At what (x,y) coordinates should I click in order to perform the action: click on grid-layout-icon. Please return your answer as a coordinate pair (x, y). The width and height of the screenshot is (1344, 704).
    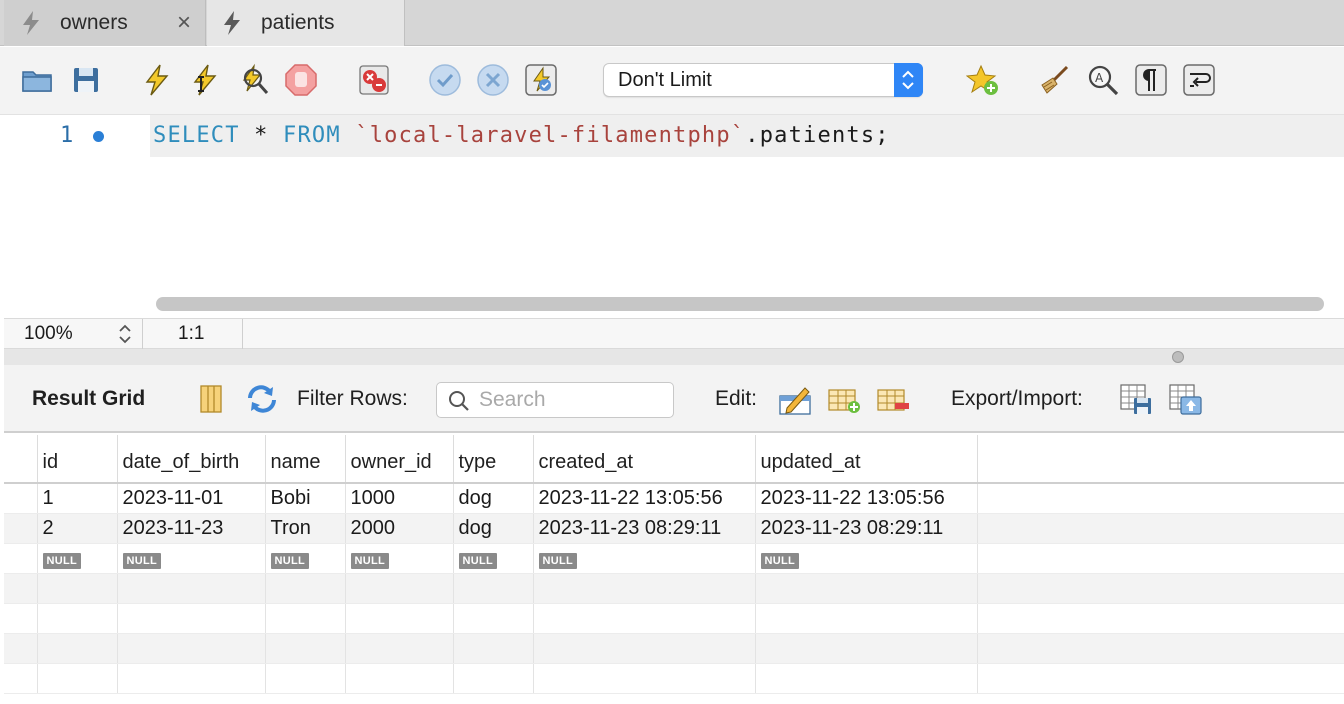
    Looking at the image, I should click on (212, 399).